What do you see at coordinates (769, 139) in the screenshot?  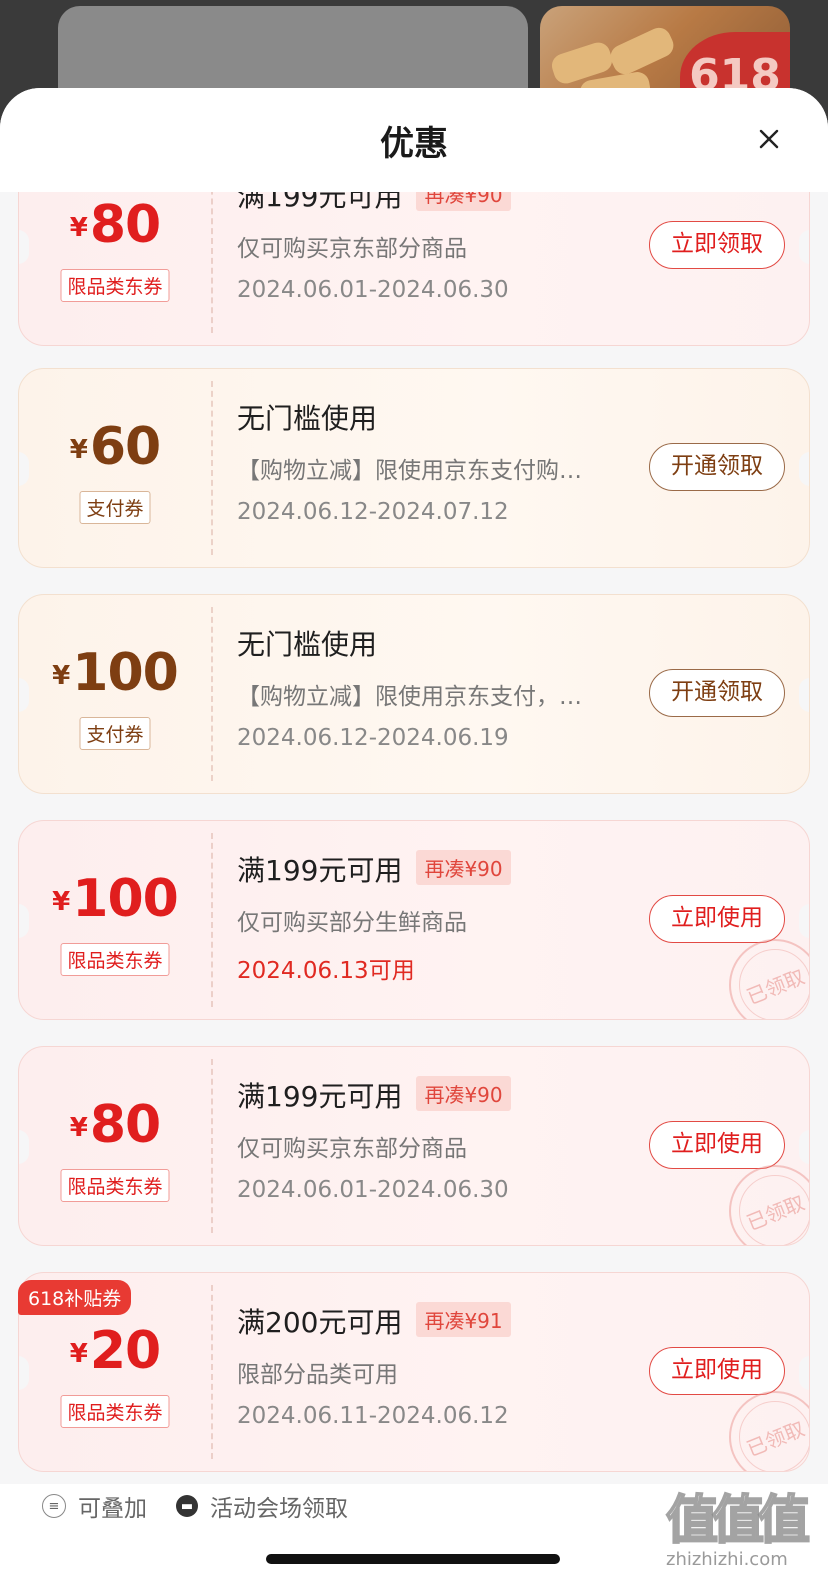 I see `close-icon` at bounding box center [769, 139].